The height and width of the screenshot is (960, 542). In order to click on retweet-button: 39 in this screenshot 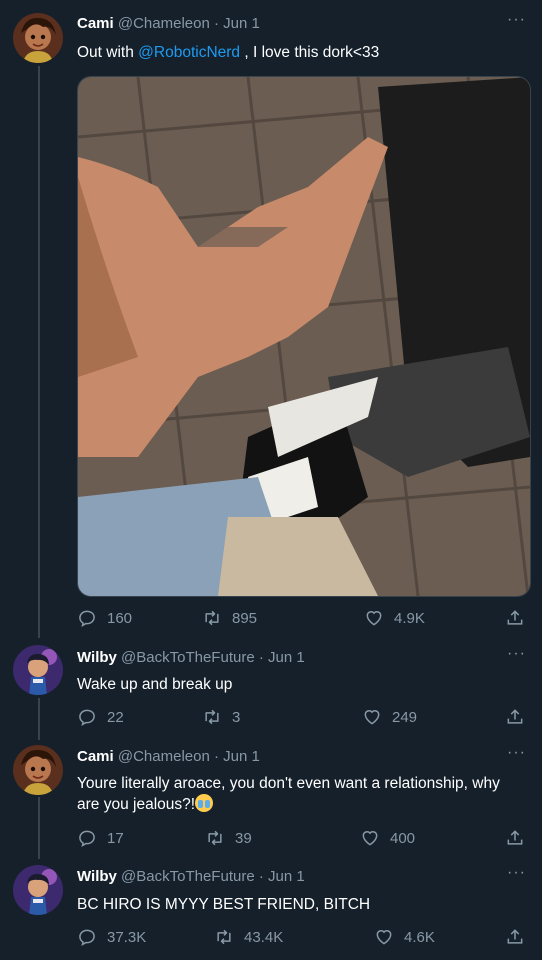, I will do `click(228, 838)`.